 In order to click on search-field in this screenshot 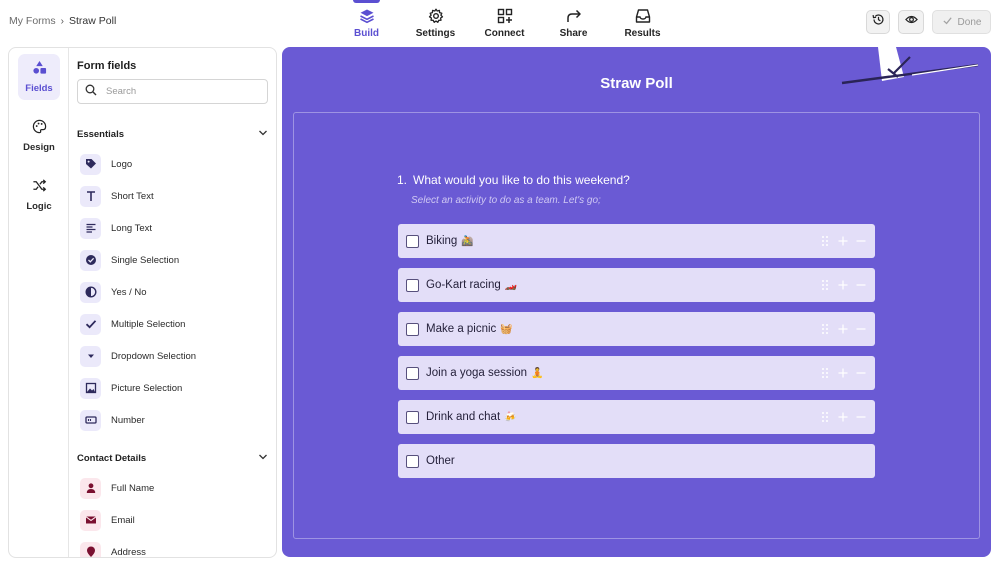, I will do `click(172, 91)`.